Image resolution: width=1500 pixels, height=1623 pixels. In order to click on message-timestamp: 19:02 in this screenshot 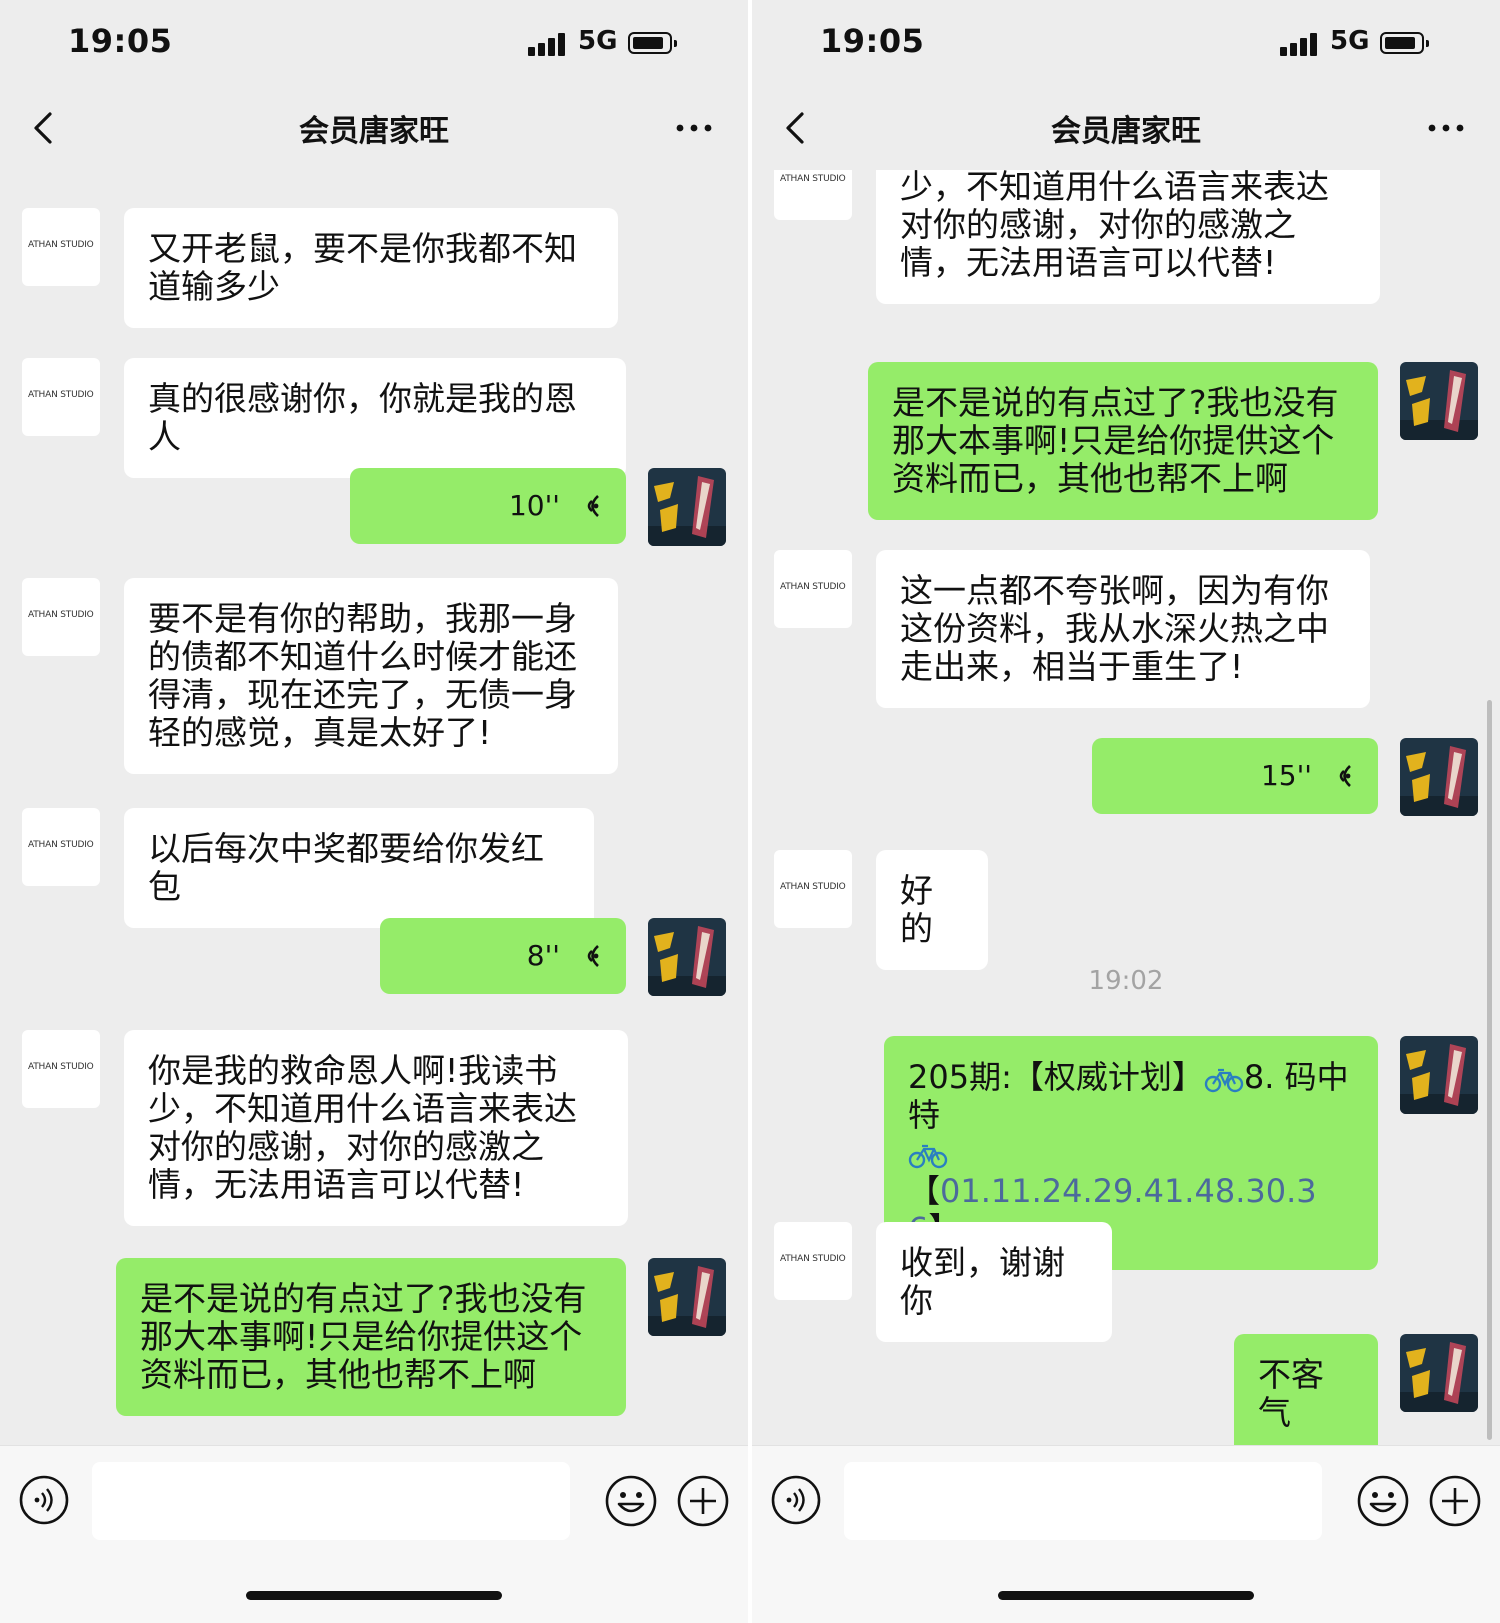, I will do `click(1126, 981)`.